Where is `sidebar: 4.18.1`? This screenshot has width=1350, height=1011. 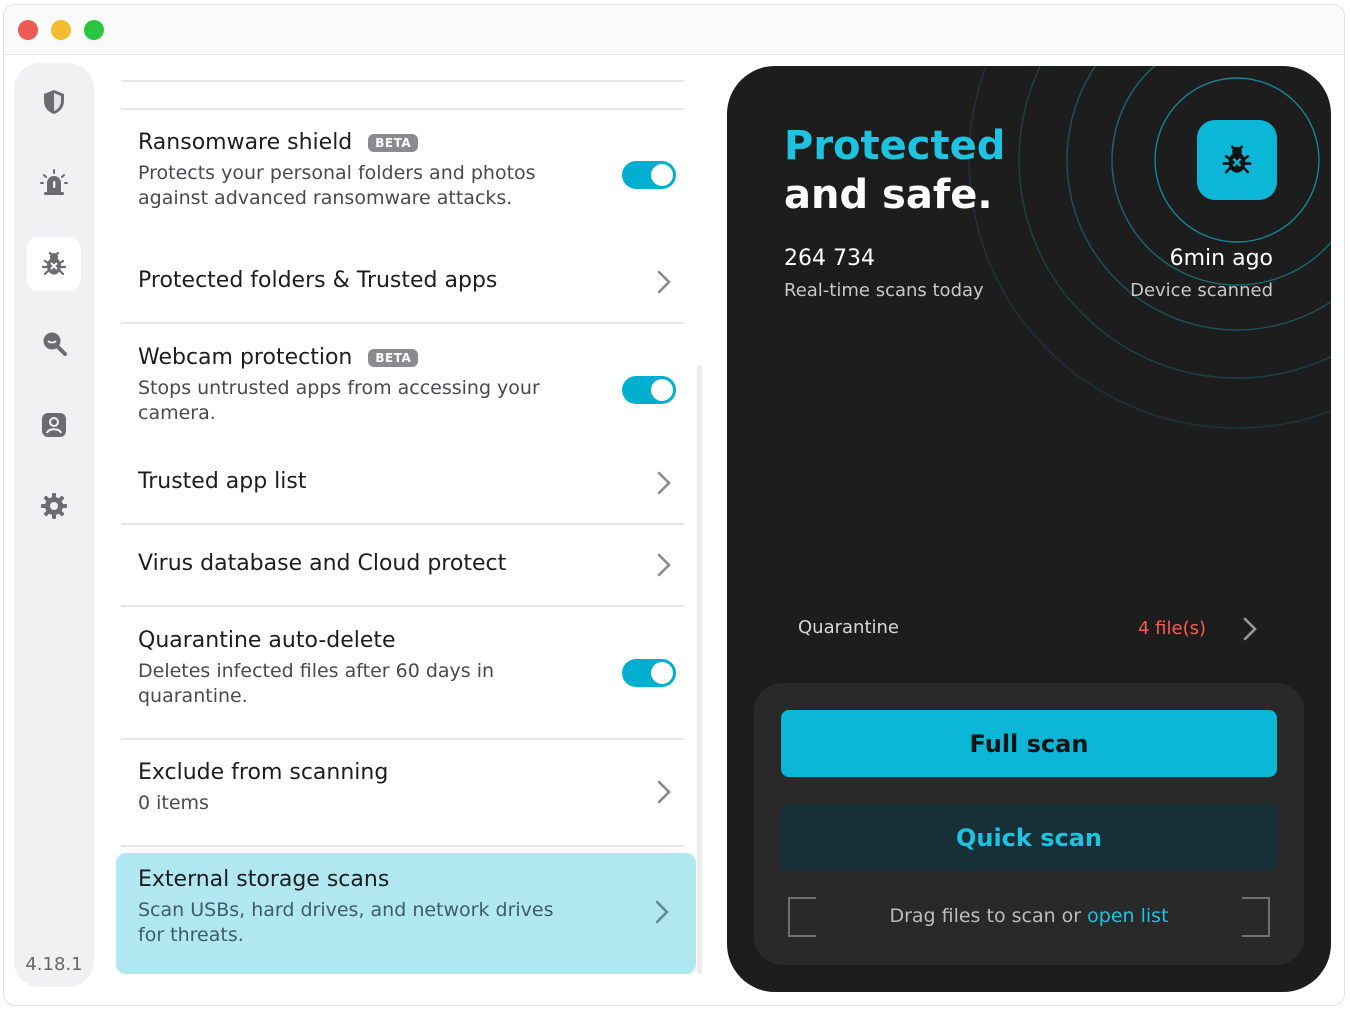 sidebar: 4.18.1 is located at coordinates (54, 525).